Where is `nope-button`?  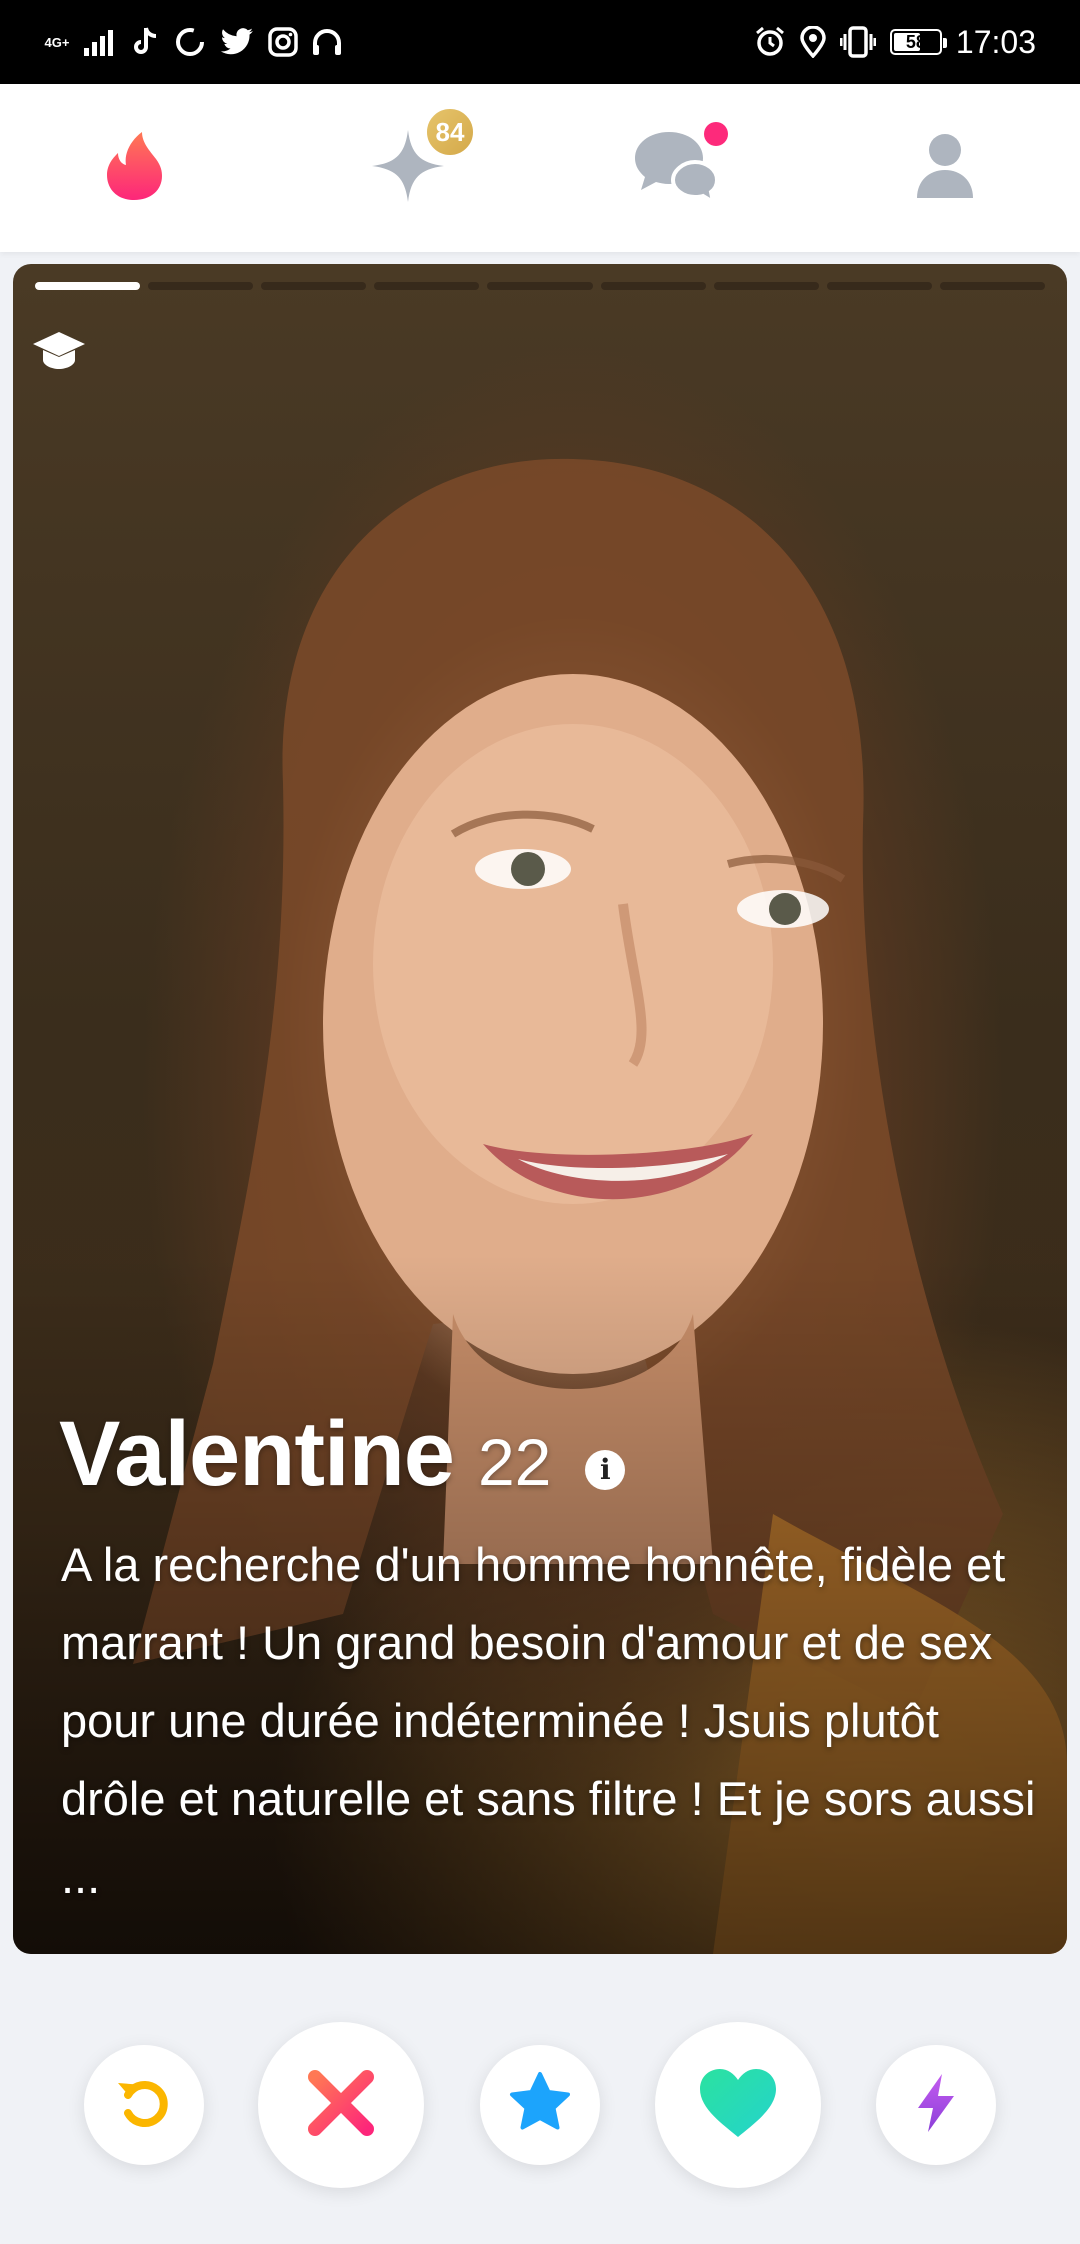 nope-button is located at coordinates (341, 2105).